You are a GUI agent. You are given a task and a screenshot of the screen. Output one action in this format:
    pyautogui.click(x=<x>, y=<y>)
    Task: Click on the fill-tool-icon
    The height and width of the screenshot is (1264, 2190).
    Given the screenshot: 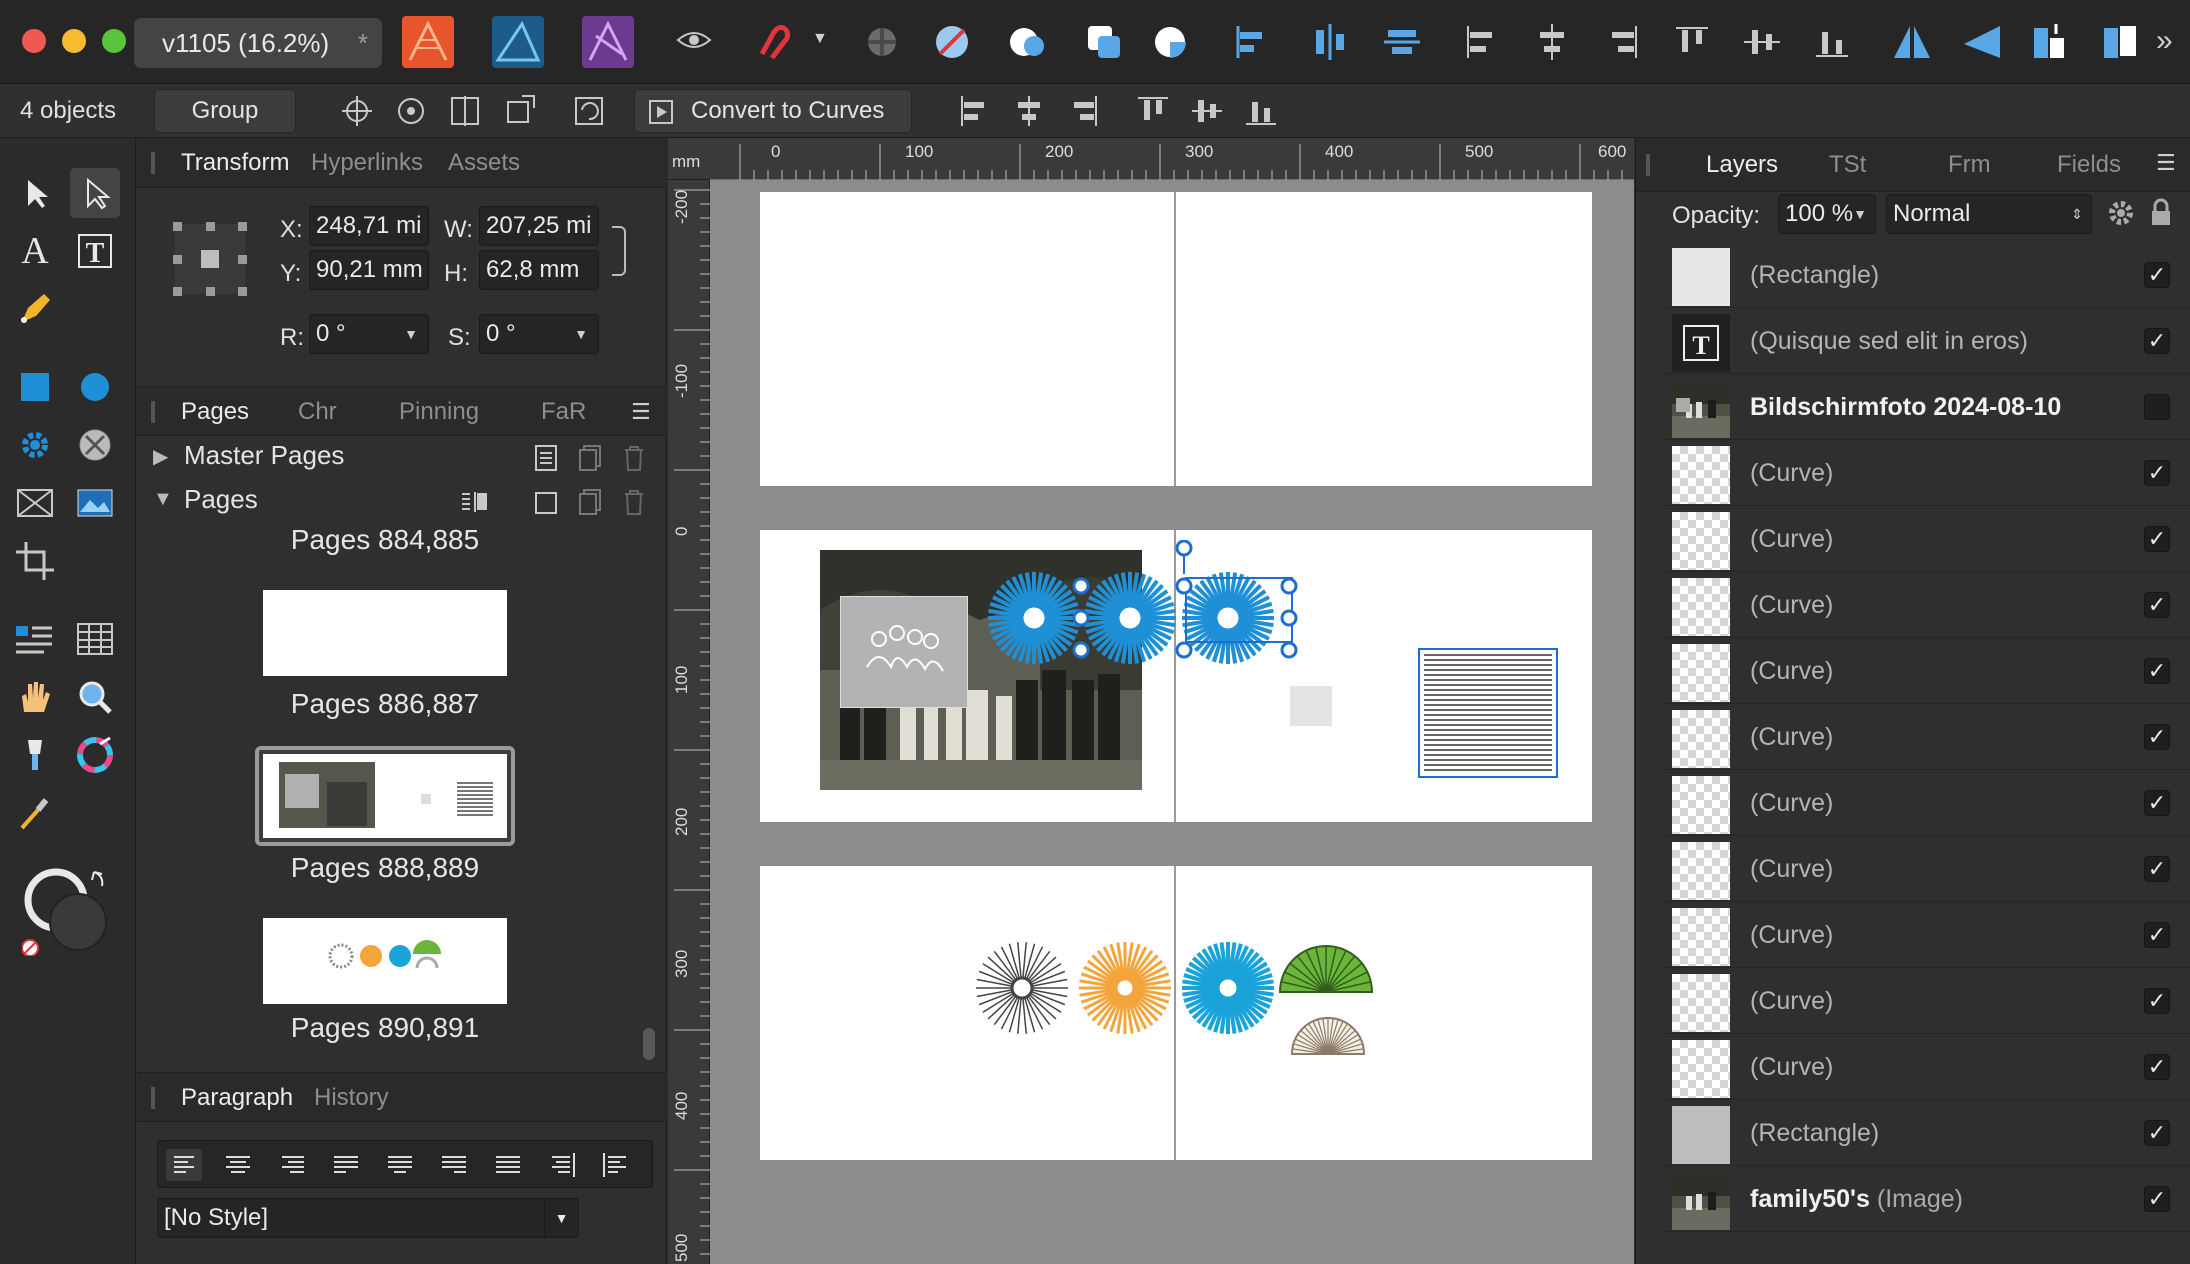 What is the action you would take?
    pyautogui.click(x=35, y=755)
    